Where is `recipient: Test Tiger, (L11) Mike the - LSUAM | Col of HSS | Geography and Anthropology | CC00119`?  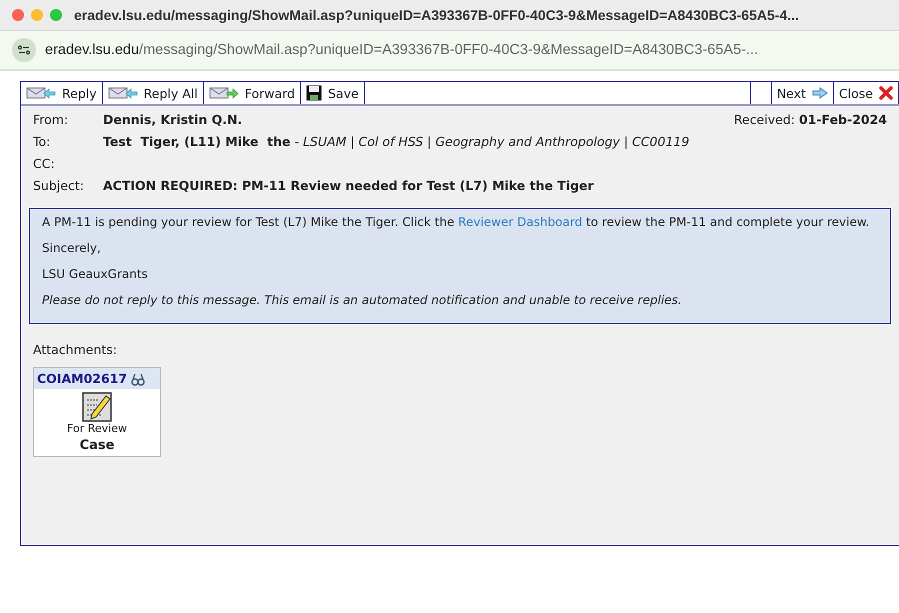
recipient: Test Tiger, (L11) Mike the - LSUAM | Col of HSS | Geography and Anthropology | CC00119 is located at coordinates (396, 141).